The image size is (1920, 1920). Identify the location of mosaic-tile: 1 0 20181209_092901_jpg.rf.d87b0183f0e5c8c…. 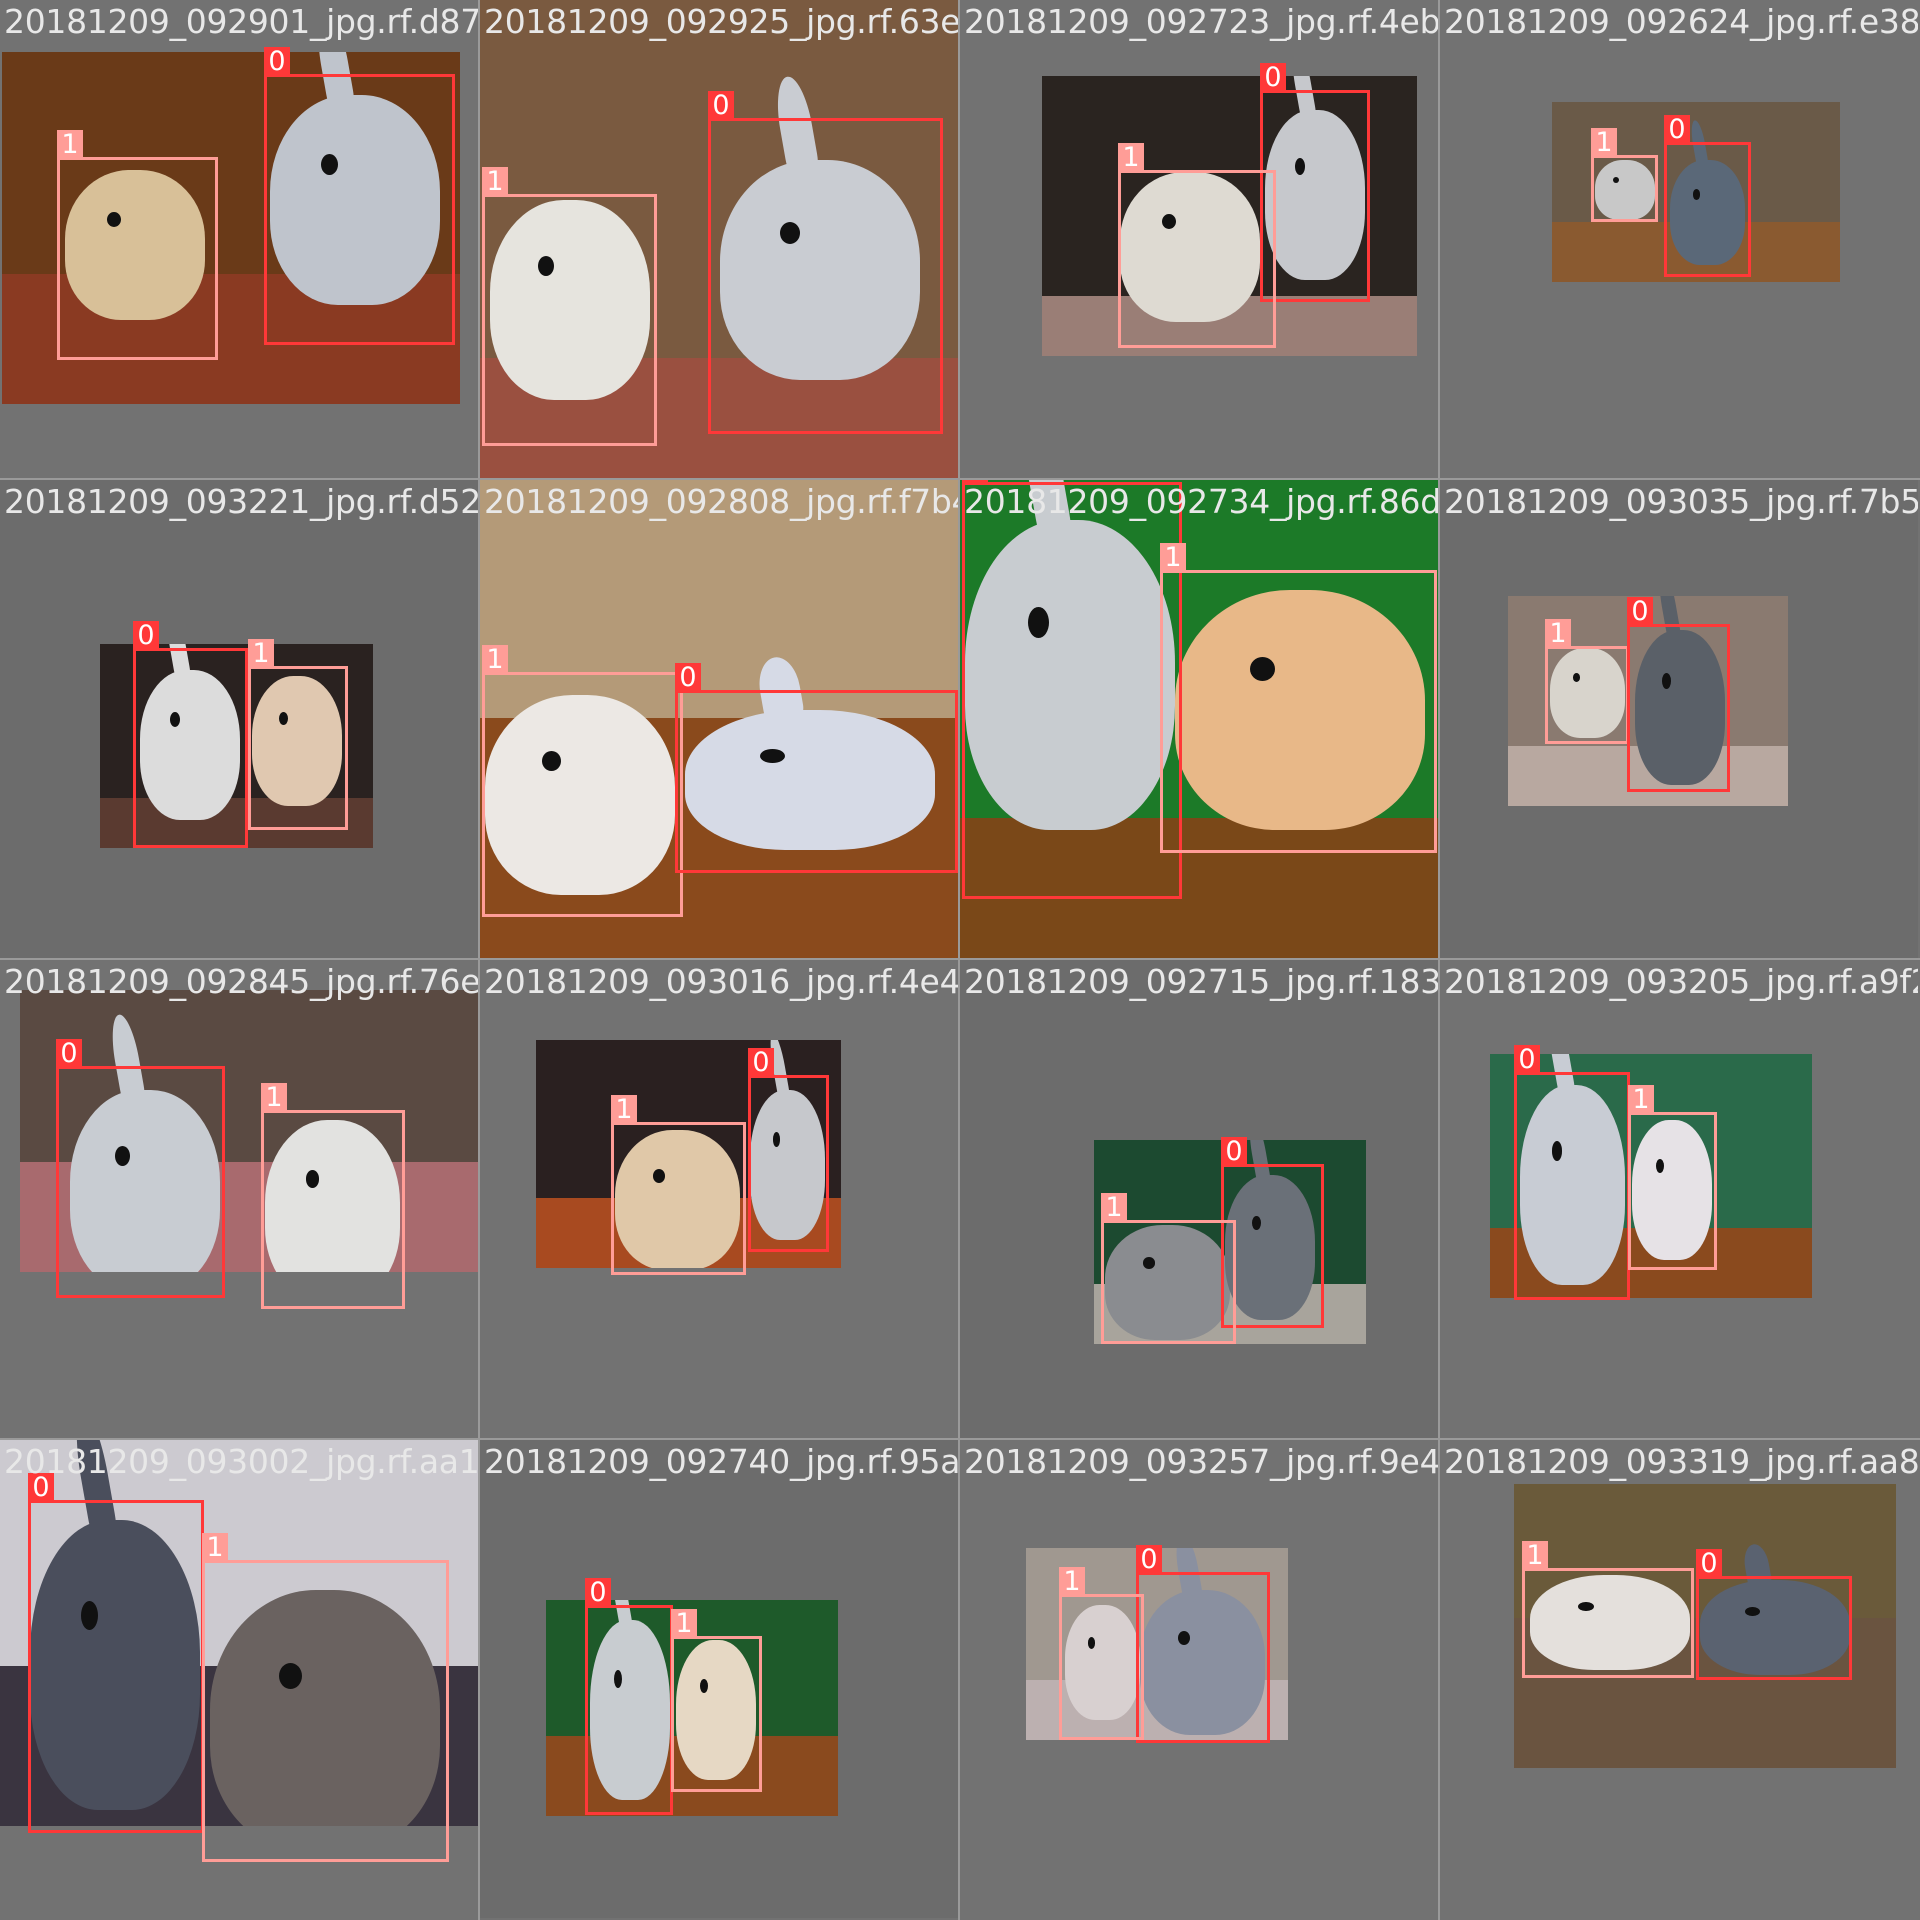
(239, 239).